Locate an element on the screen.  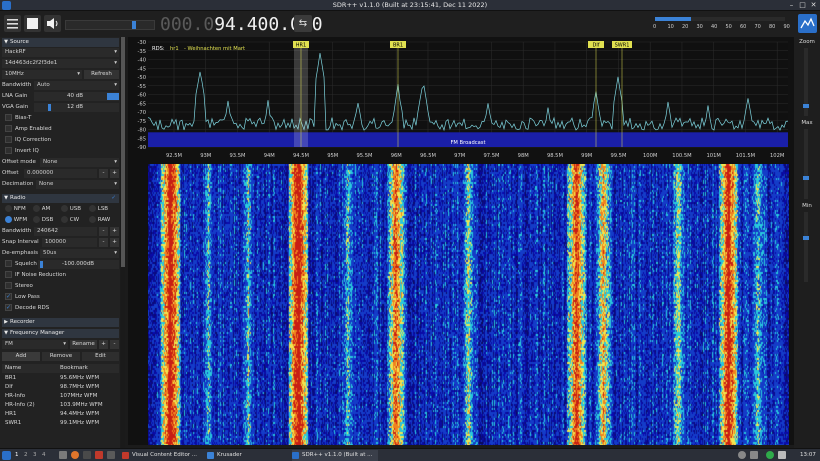
snap-plus-button: + is located at coordinates (114, 242).